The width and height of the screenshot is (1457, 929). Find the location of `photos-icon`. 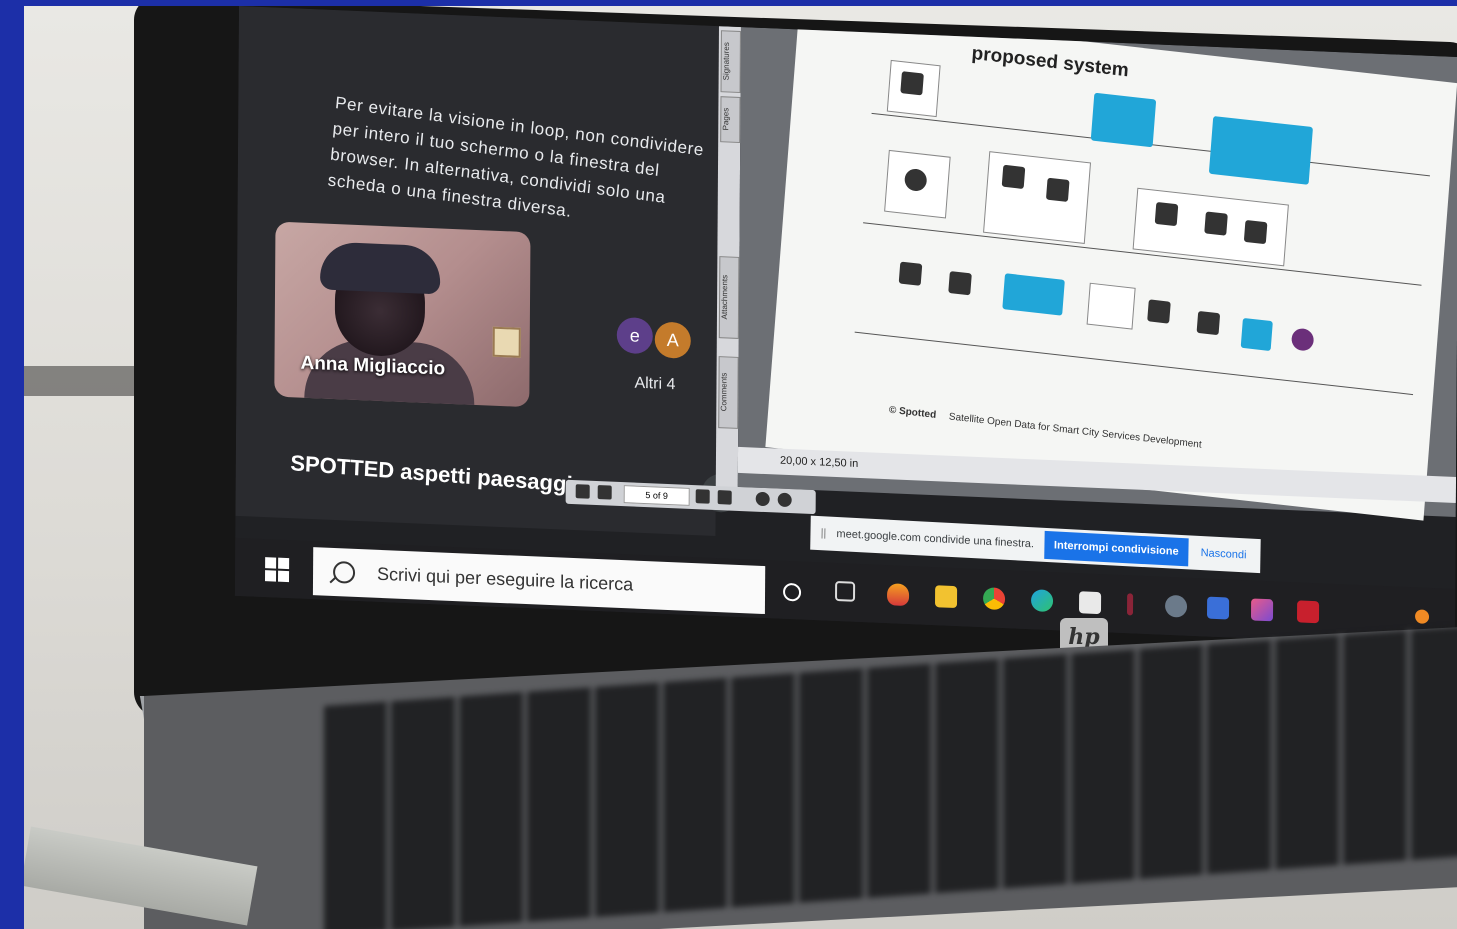

photos-icon is located at coordinates (1262, 610).